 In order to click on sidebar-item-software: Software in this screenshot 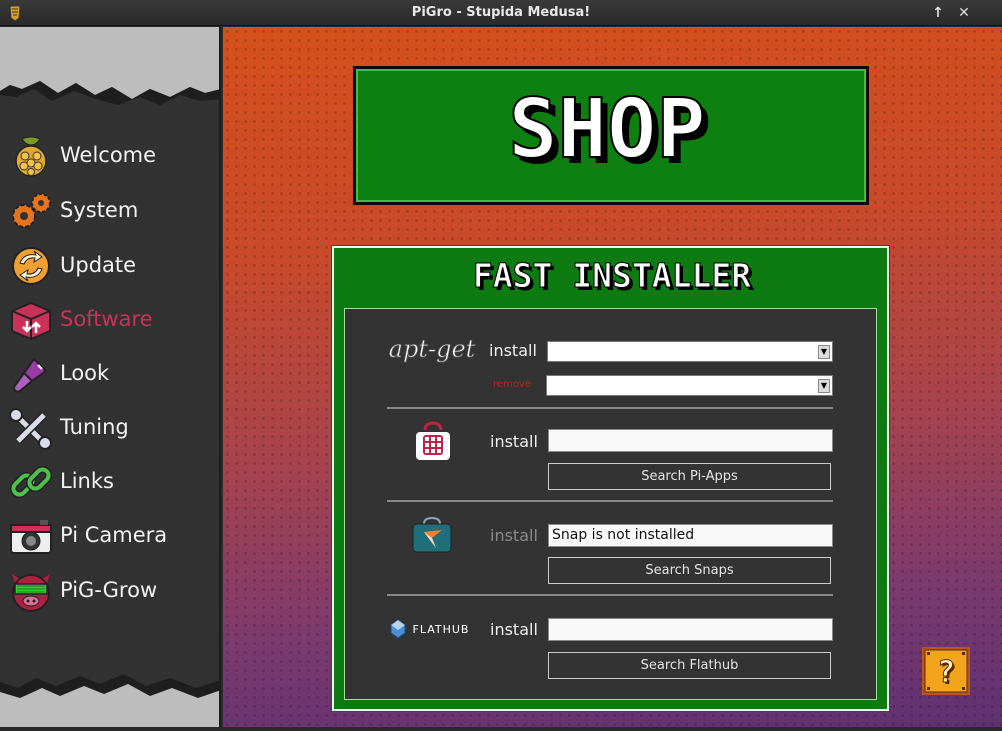, I will do `click(111, 319)`.